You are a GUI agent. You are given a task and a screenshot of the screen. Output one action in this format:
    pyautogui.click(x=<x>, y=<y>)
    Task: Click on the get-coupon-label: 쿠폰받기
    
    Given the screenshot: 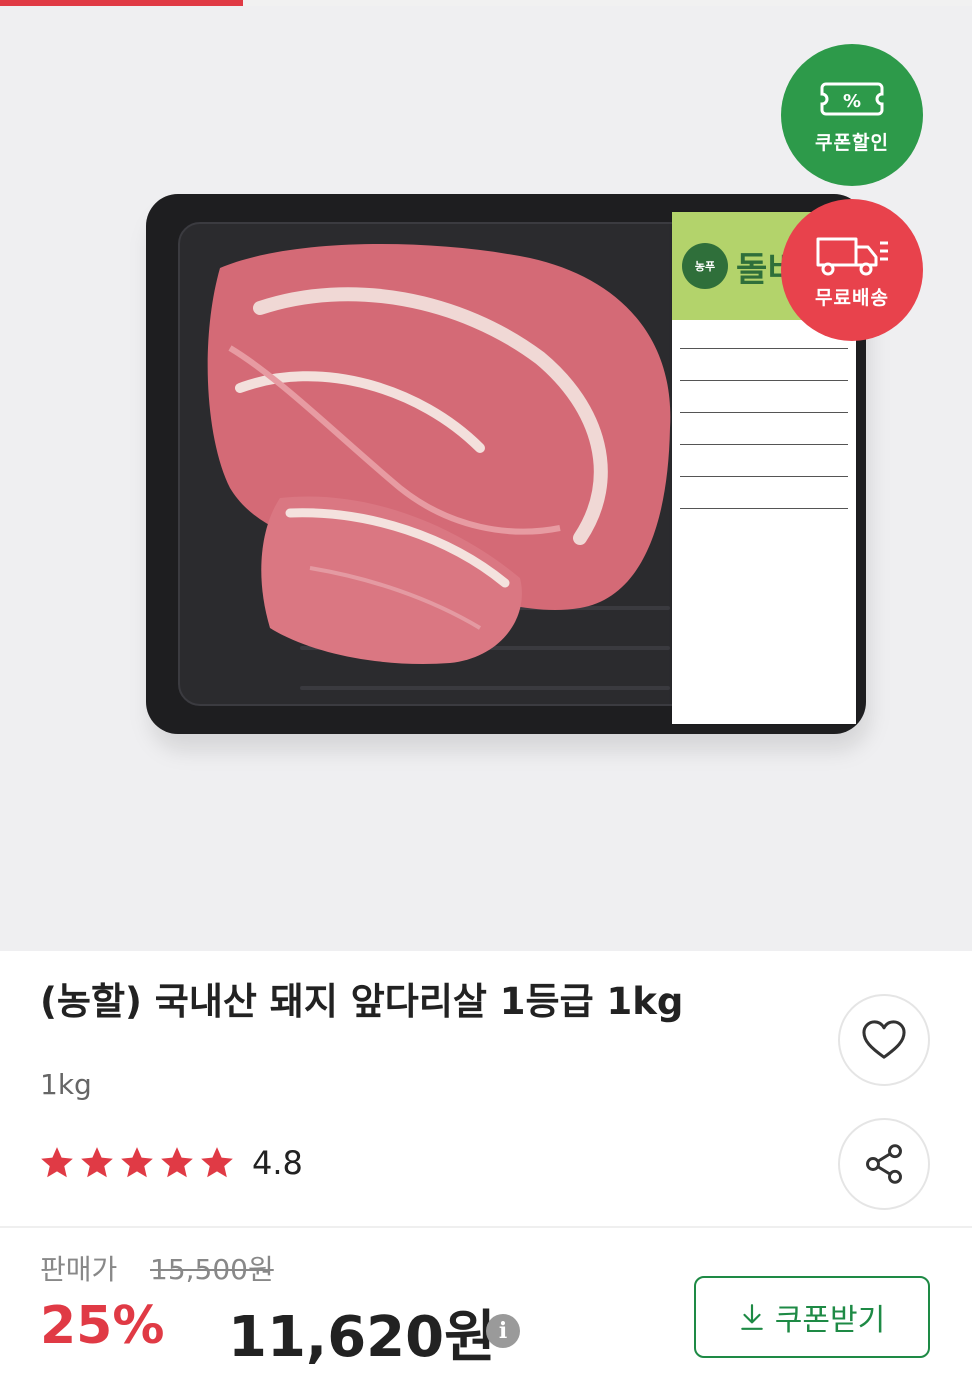 What is the action you would take?
    pyautogui.click(x=830, y=1320)
    